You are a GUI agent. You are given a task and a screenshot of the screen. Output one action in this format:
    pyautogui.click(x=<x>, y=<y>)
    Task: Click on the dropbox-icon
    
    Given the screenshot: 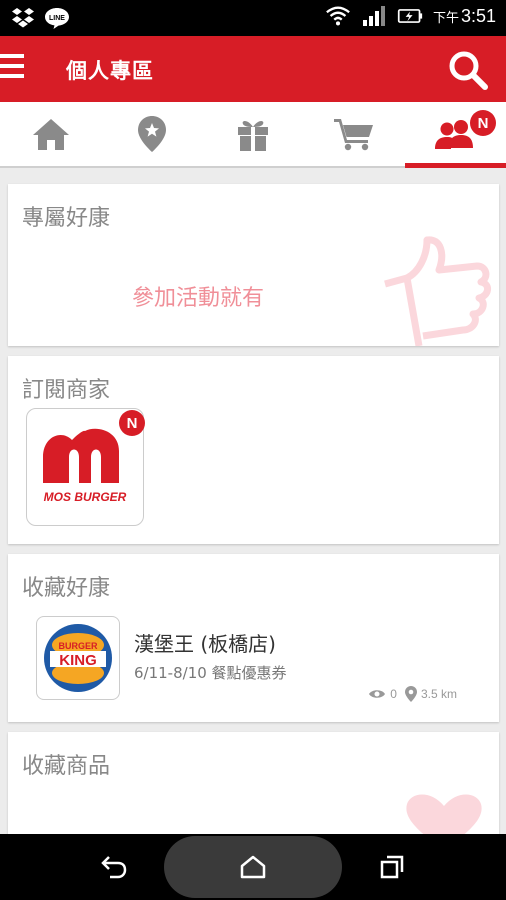 What is the action you would take?
    pyautogui.click(x=23, y=18)
    